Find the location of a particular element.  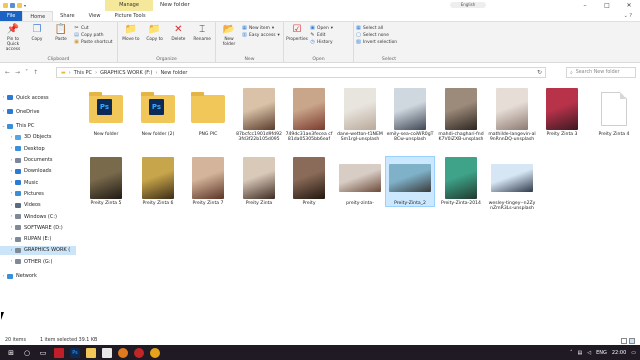

file-tile: preity-zinta- is located at coordinates (360, 181).